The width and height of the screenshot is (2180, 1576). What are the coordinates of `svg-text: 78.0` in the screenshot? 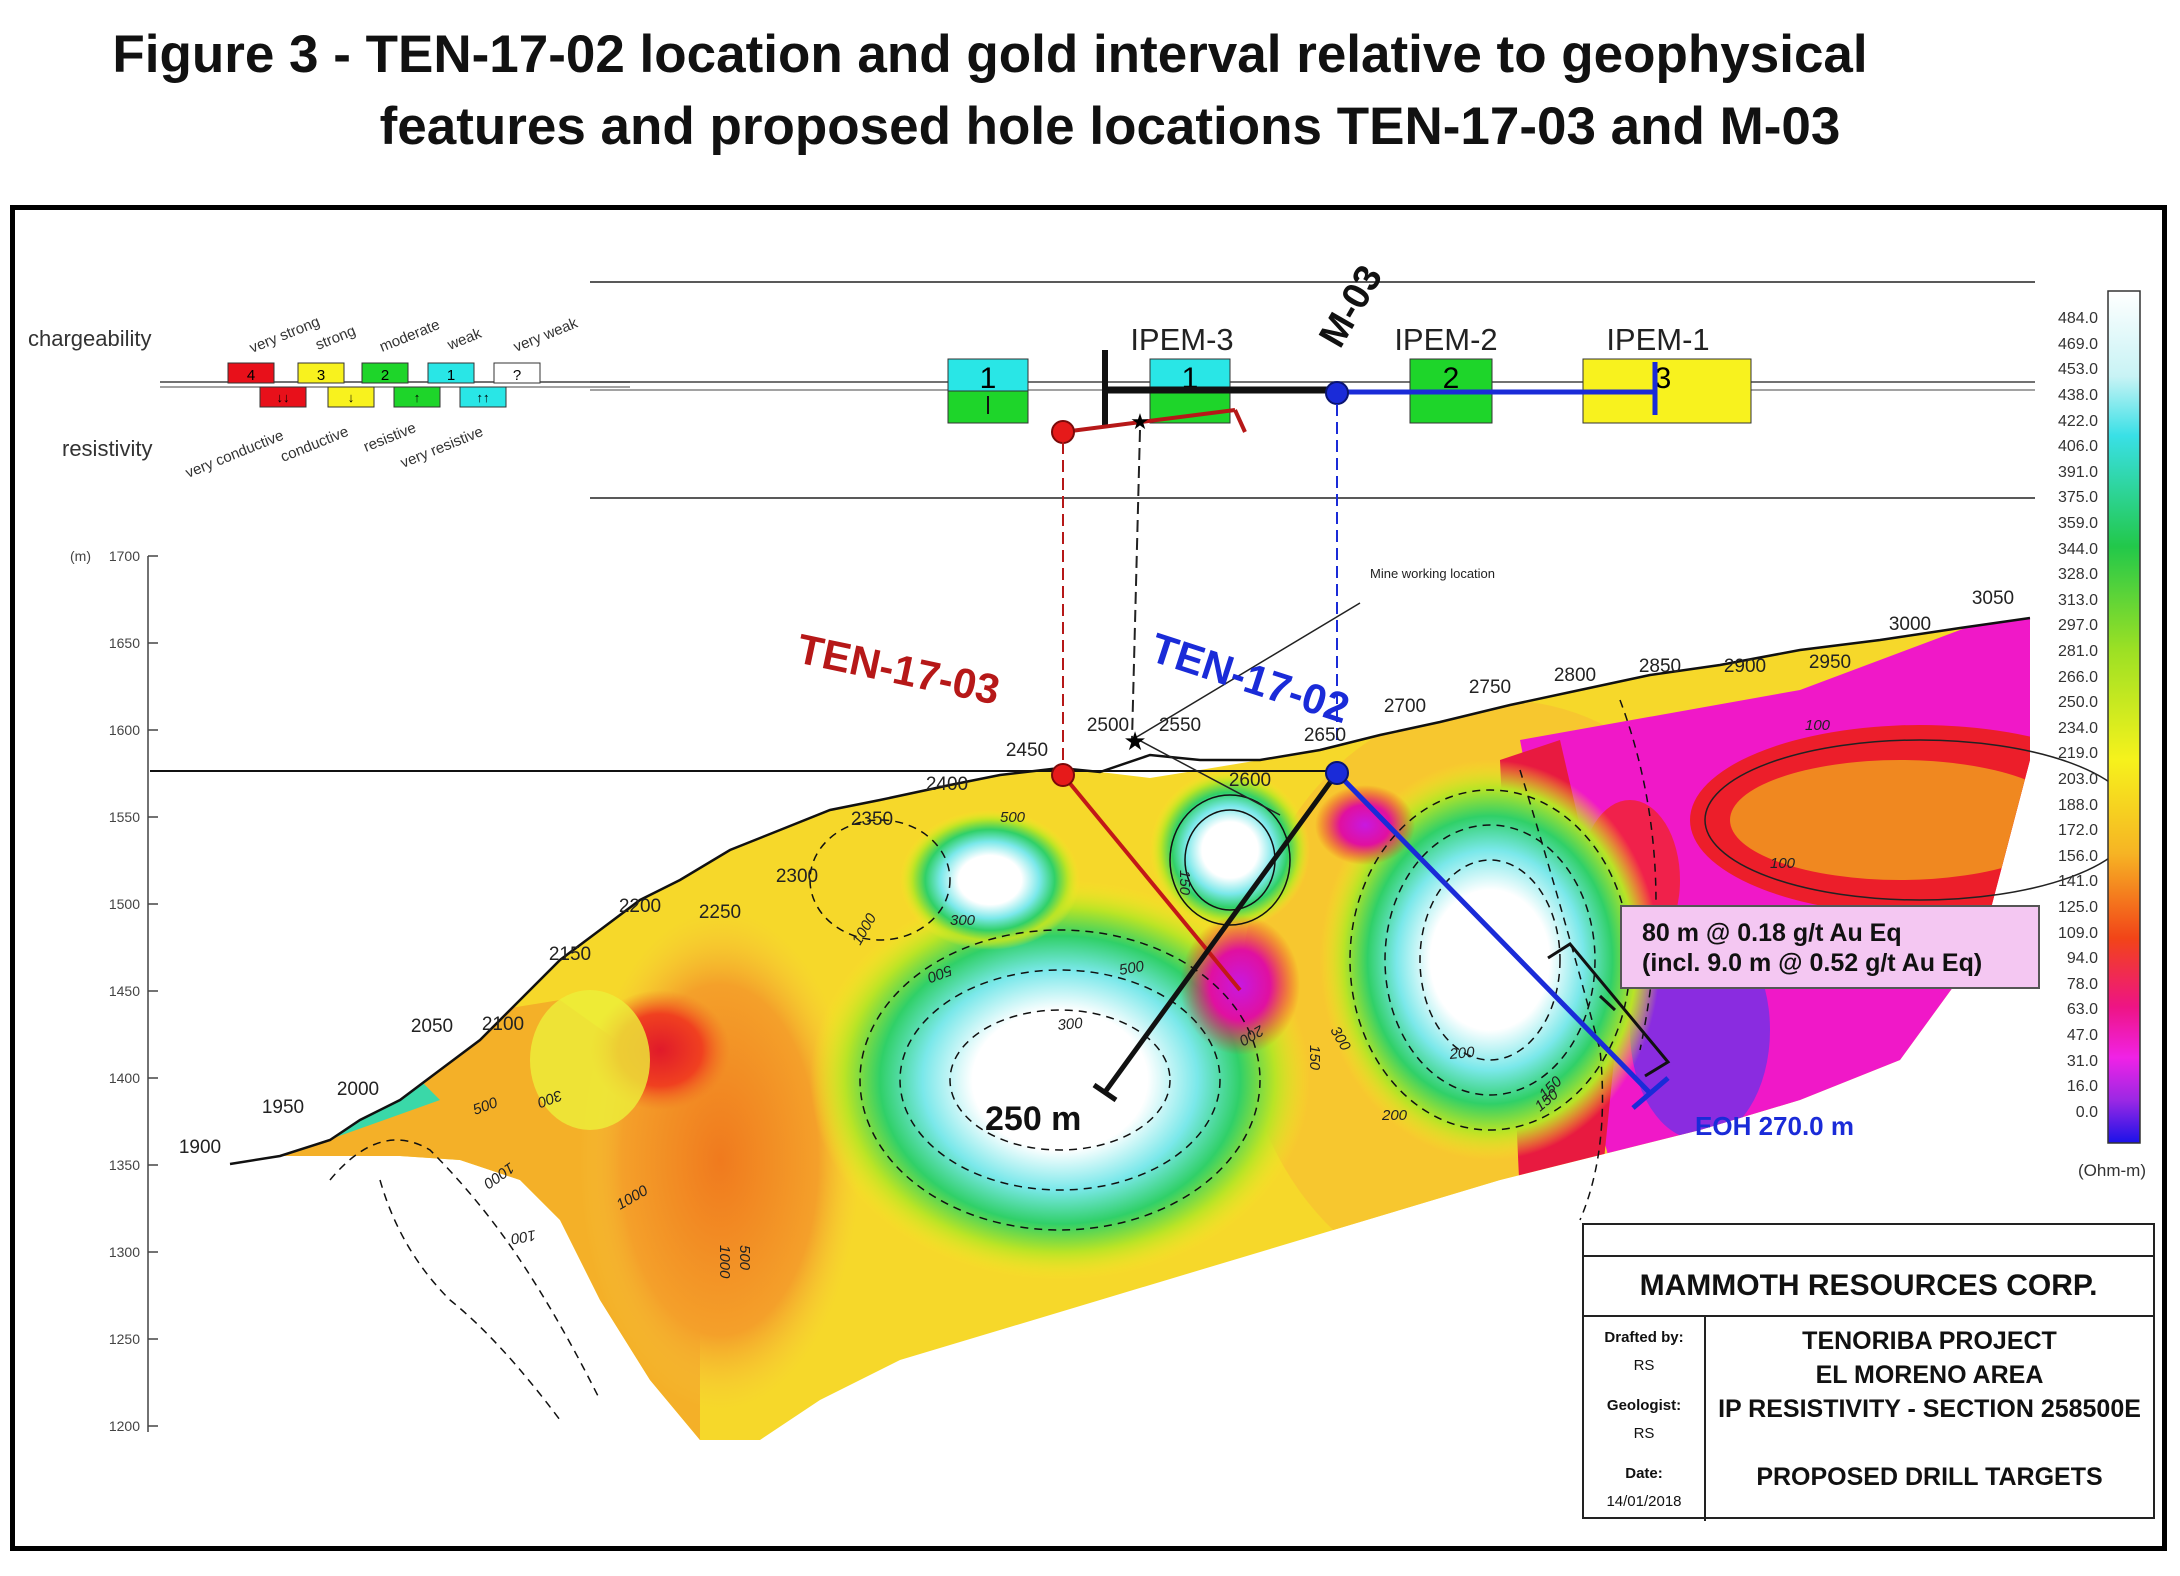 It's located at (2082, 984).